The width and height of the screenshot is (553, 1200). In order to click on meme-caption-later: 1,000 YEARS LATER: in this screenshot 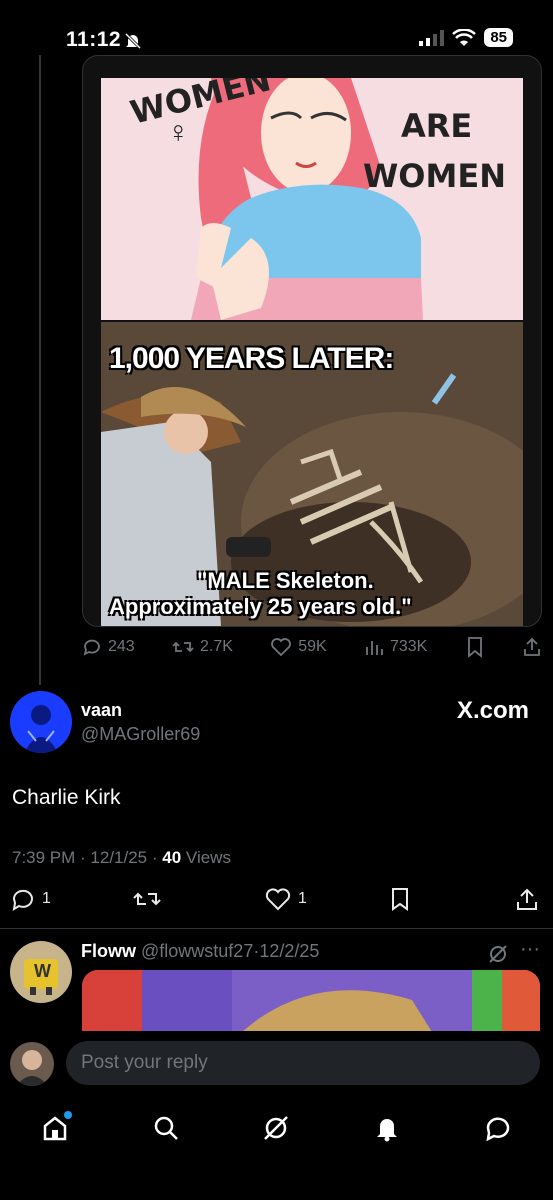, I will do `click(251, 358)`.